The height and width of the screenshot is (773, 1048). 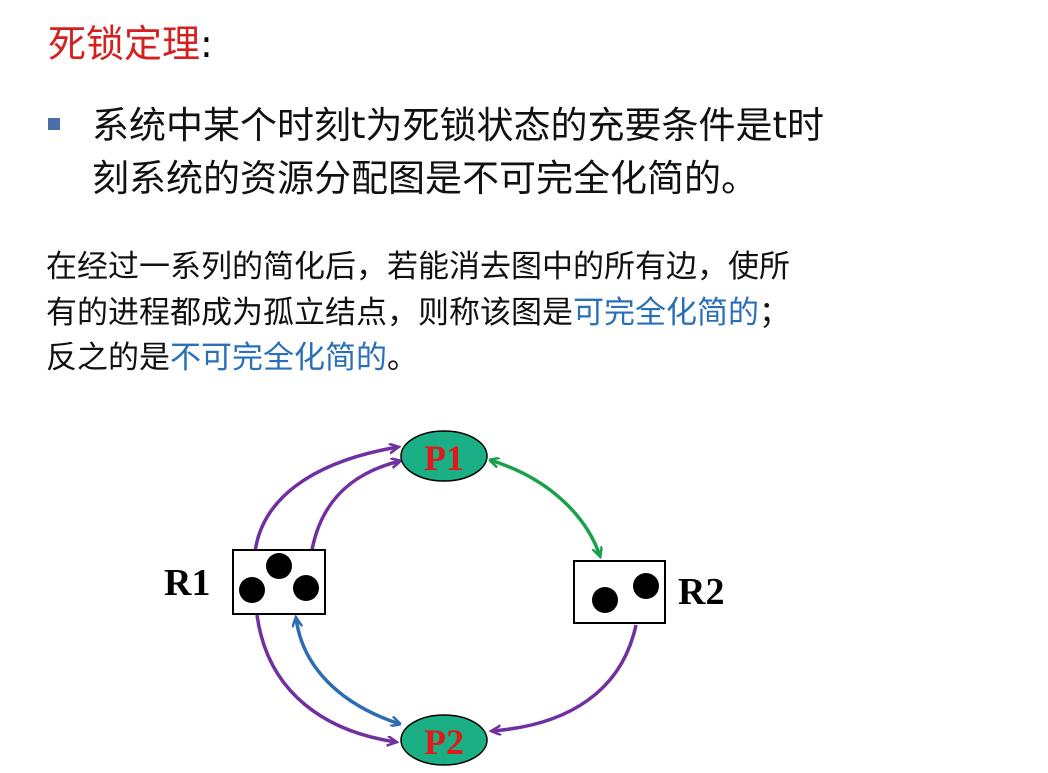 I want to click on edge-r1-to-p1-inner, so click(x=355, y=506).